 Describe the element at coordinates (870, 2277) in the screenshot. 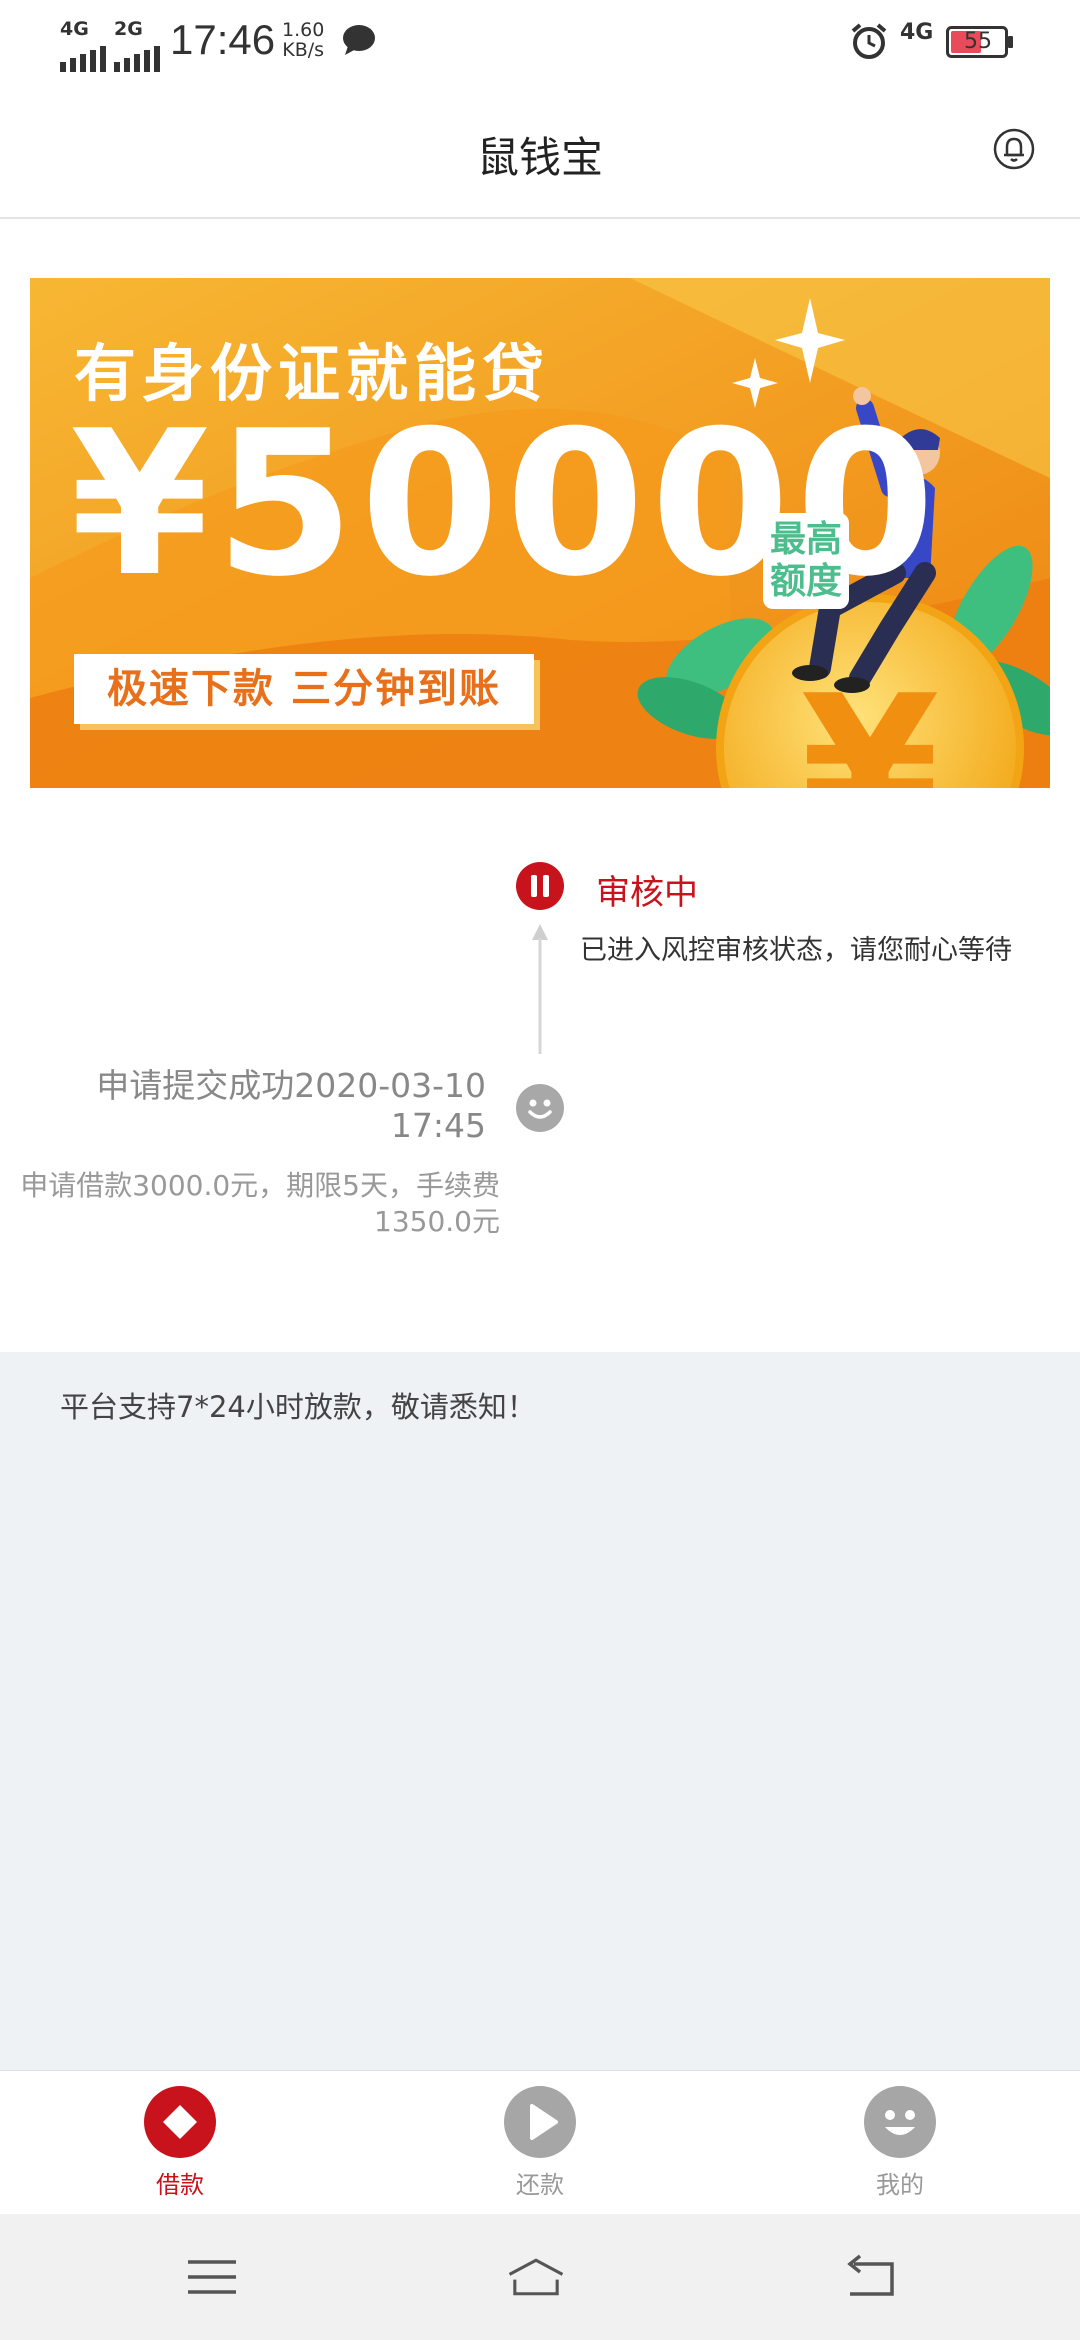

I see `back-icon` at that location.